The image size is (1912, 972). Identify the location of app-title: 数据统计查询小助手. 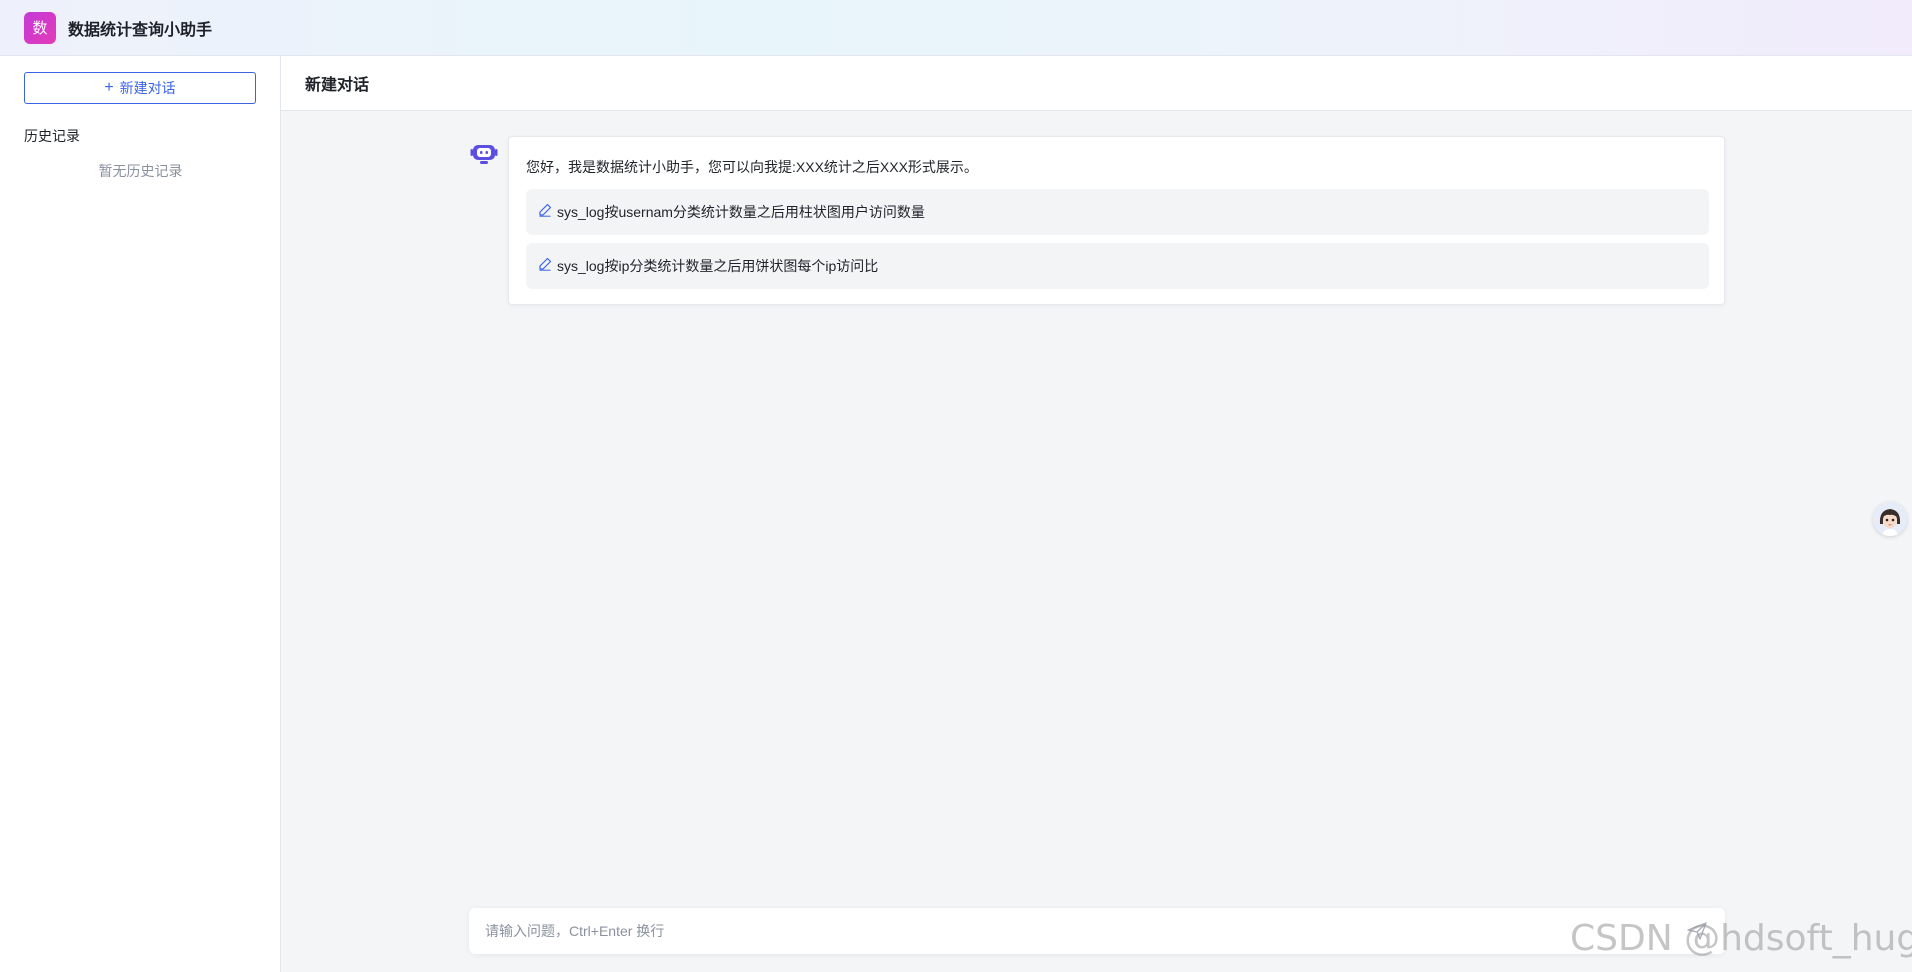
(140, 30).